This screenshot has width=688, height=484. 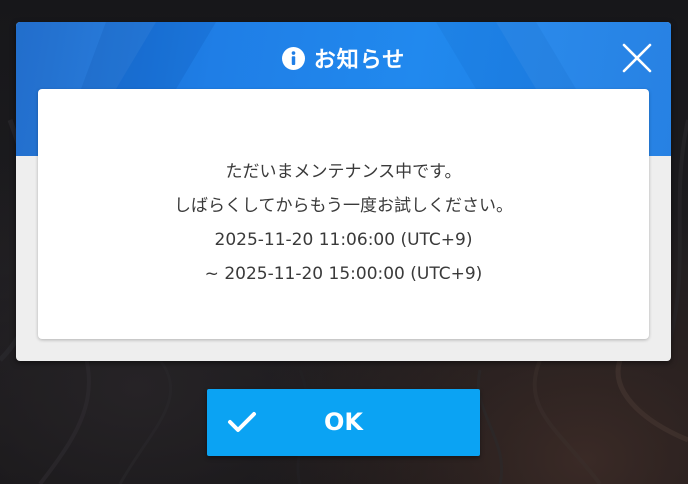 I want to click on ok-button-label: OK, so click(x=343, y=422).